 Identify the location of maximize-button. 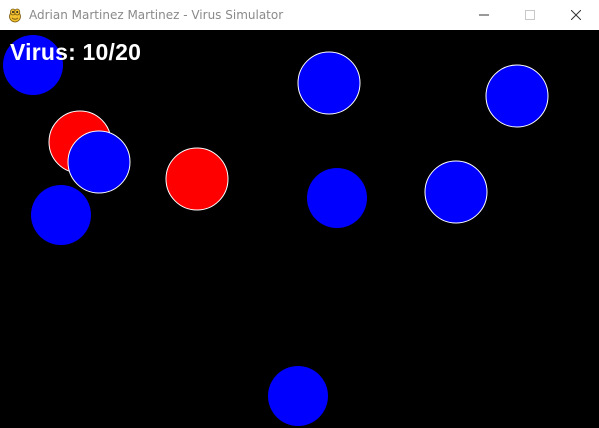
(530, 15).